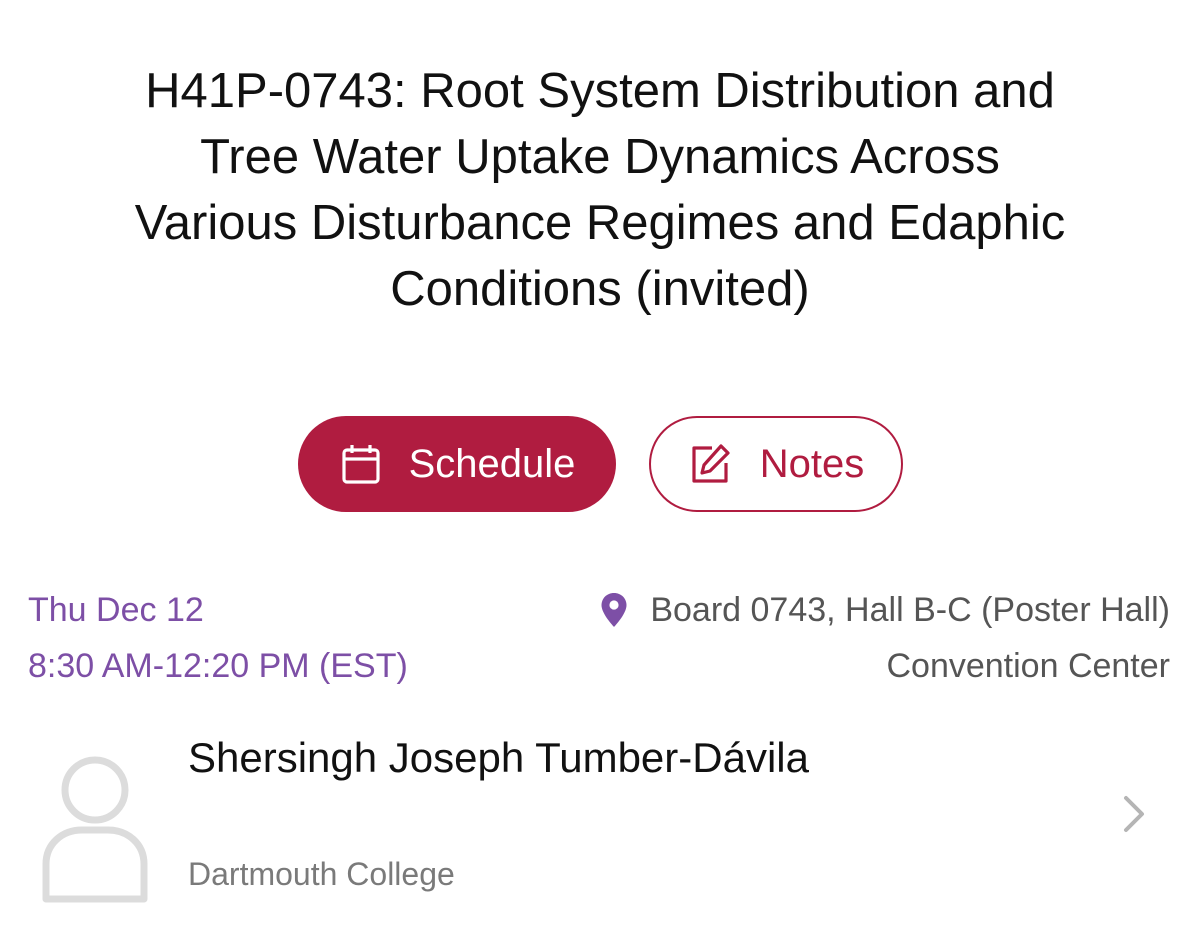  I want to click on schedule-button-label: Schedule, so click(492, 463).